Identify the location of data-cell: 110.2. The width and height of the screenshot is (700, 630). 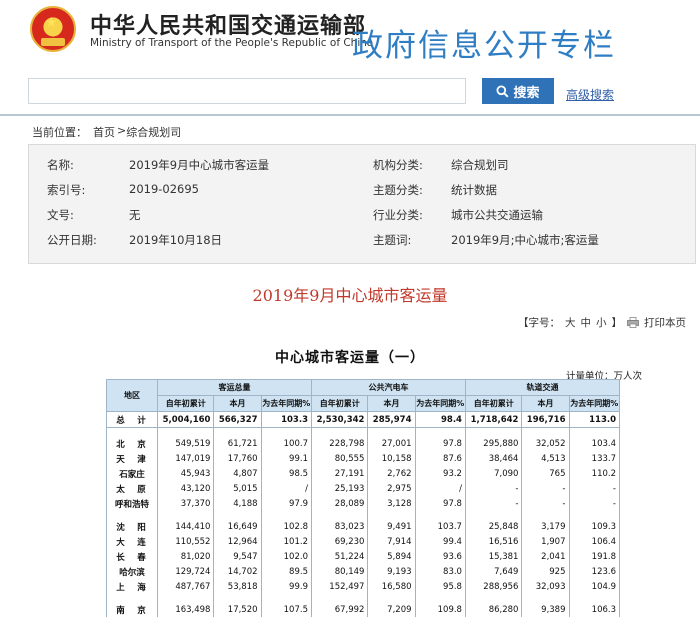
(594, 473).